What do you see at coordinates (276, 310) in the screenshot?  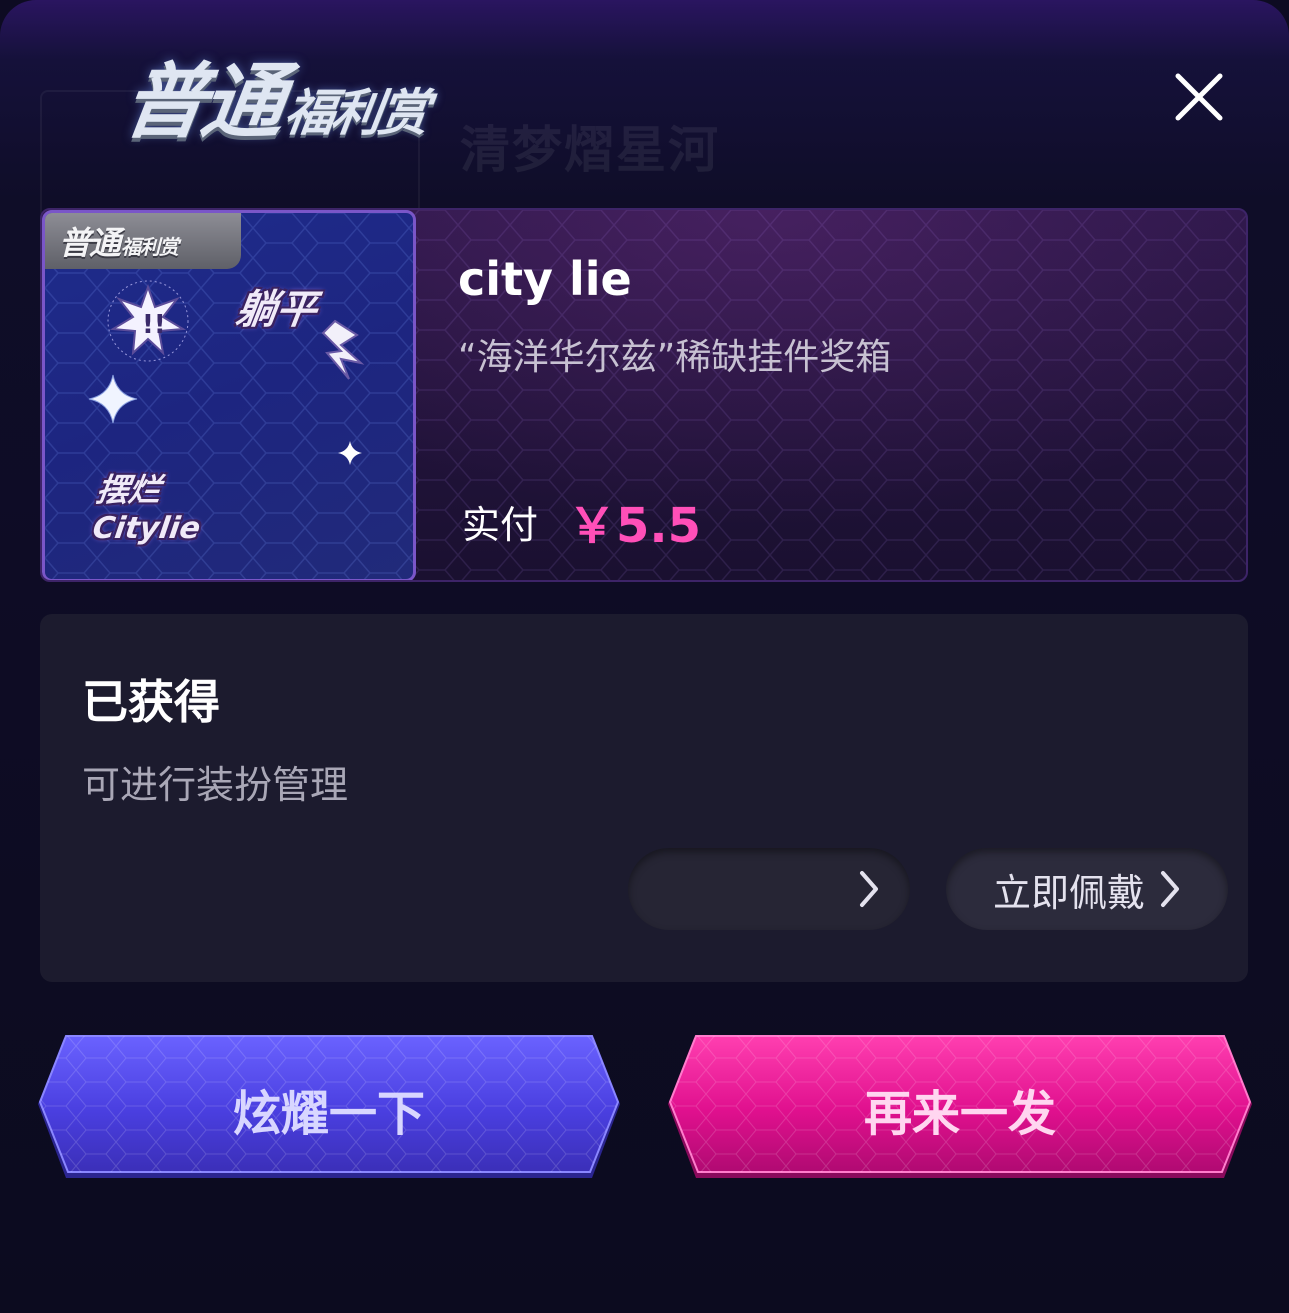 I see `sticker-text-top: 躺平` at bounding box center [276, 310].